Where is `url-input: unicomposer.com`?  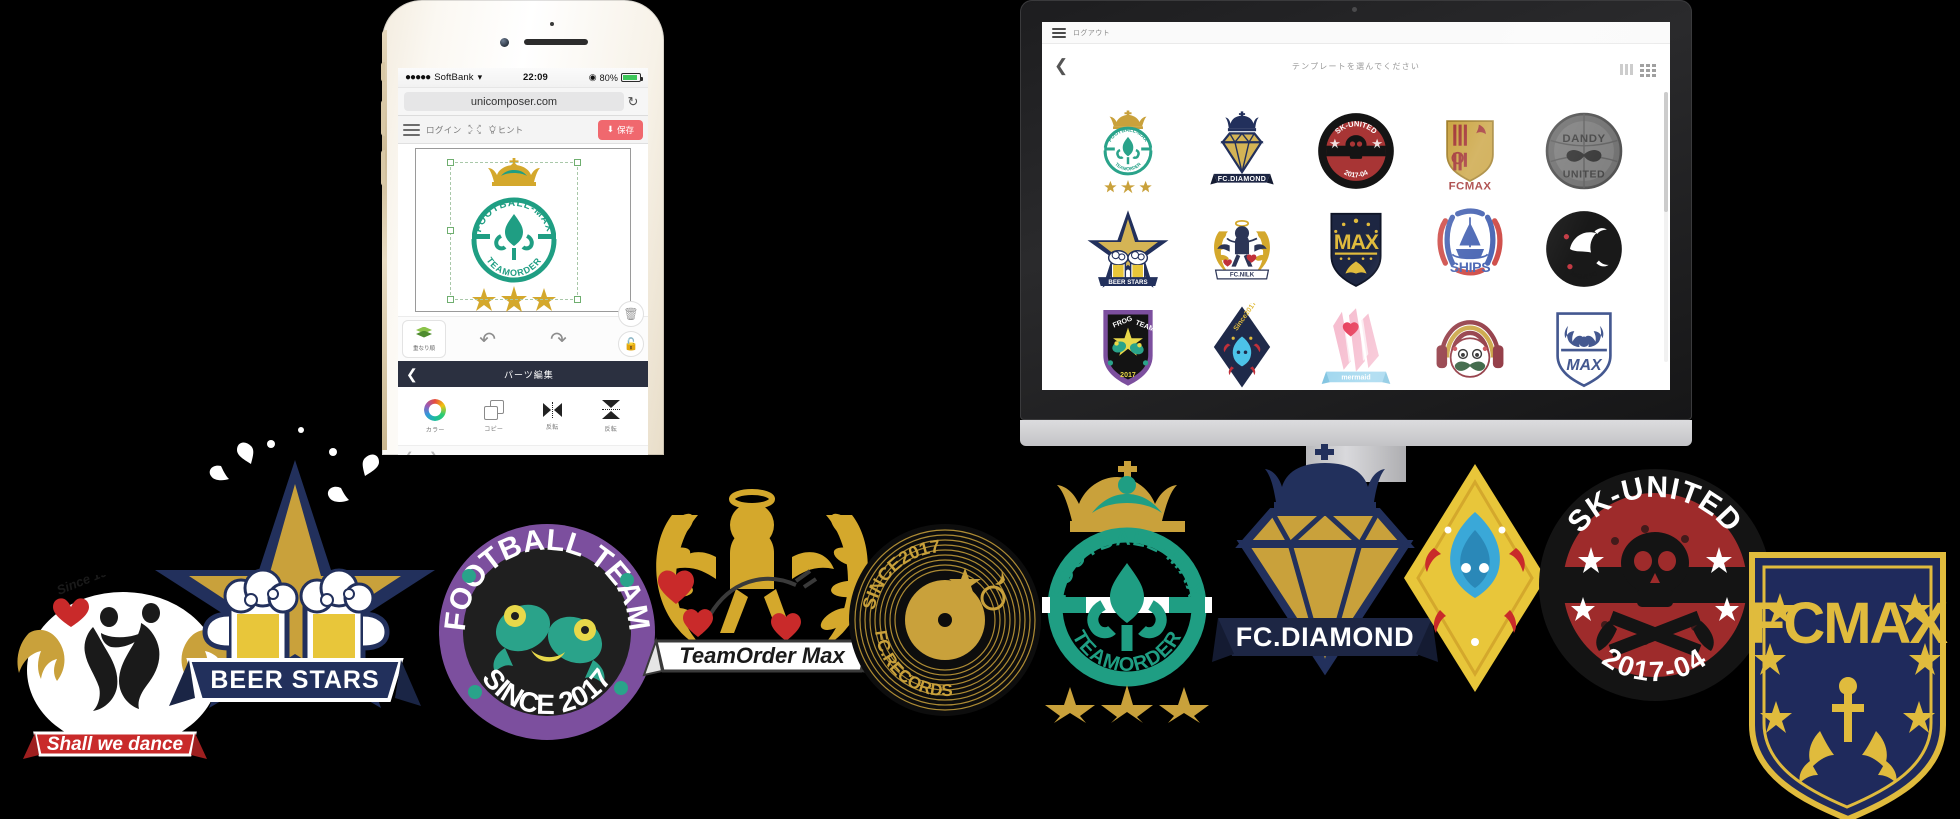 url-input: unicomposer.com is located at coordinates (514, 101).